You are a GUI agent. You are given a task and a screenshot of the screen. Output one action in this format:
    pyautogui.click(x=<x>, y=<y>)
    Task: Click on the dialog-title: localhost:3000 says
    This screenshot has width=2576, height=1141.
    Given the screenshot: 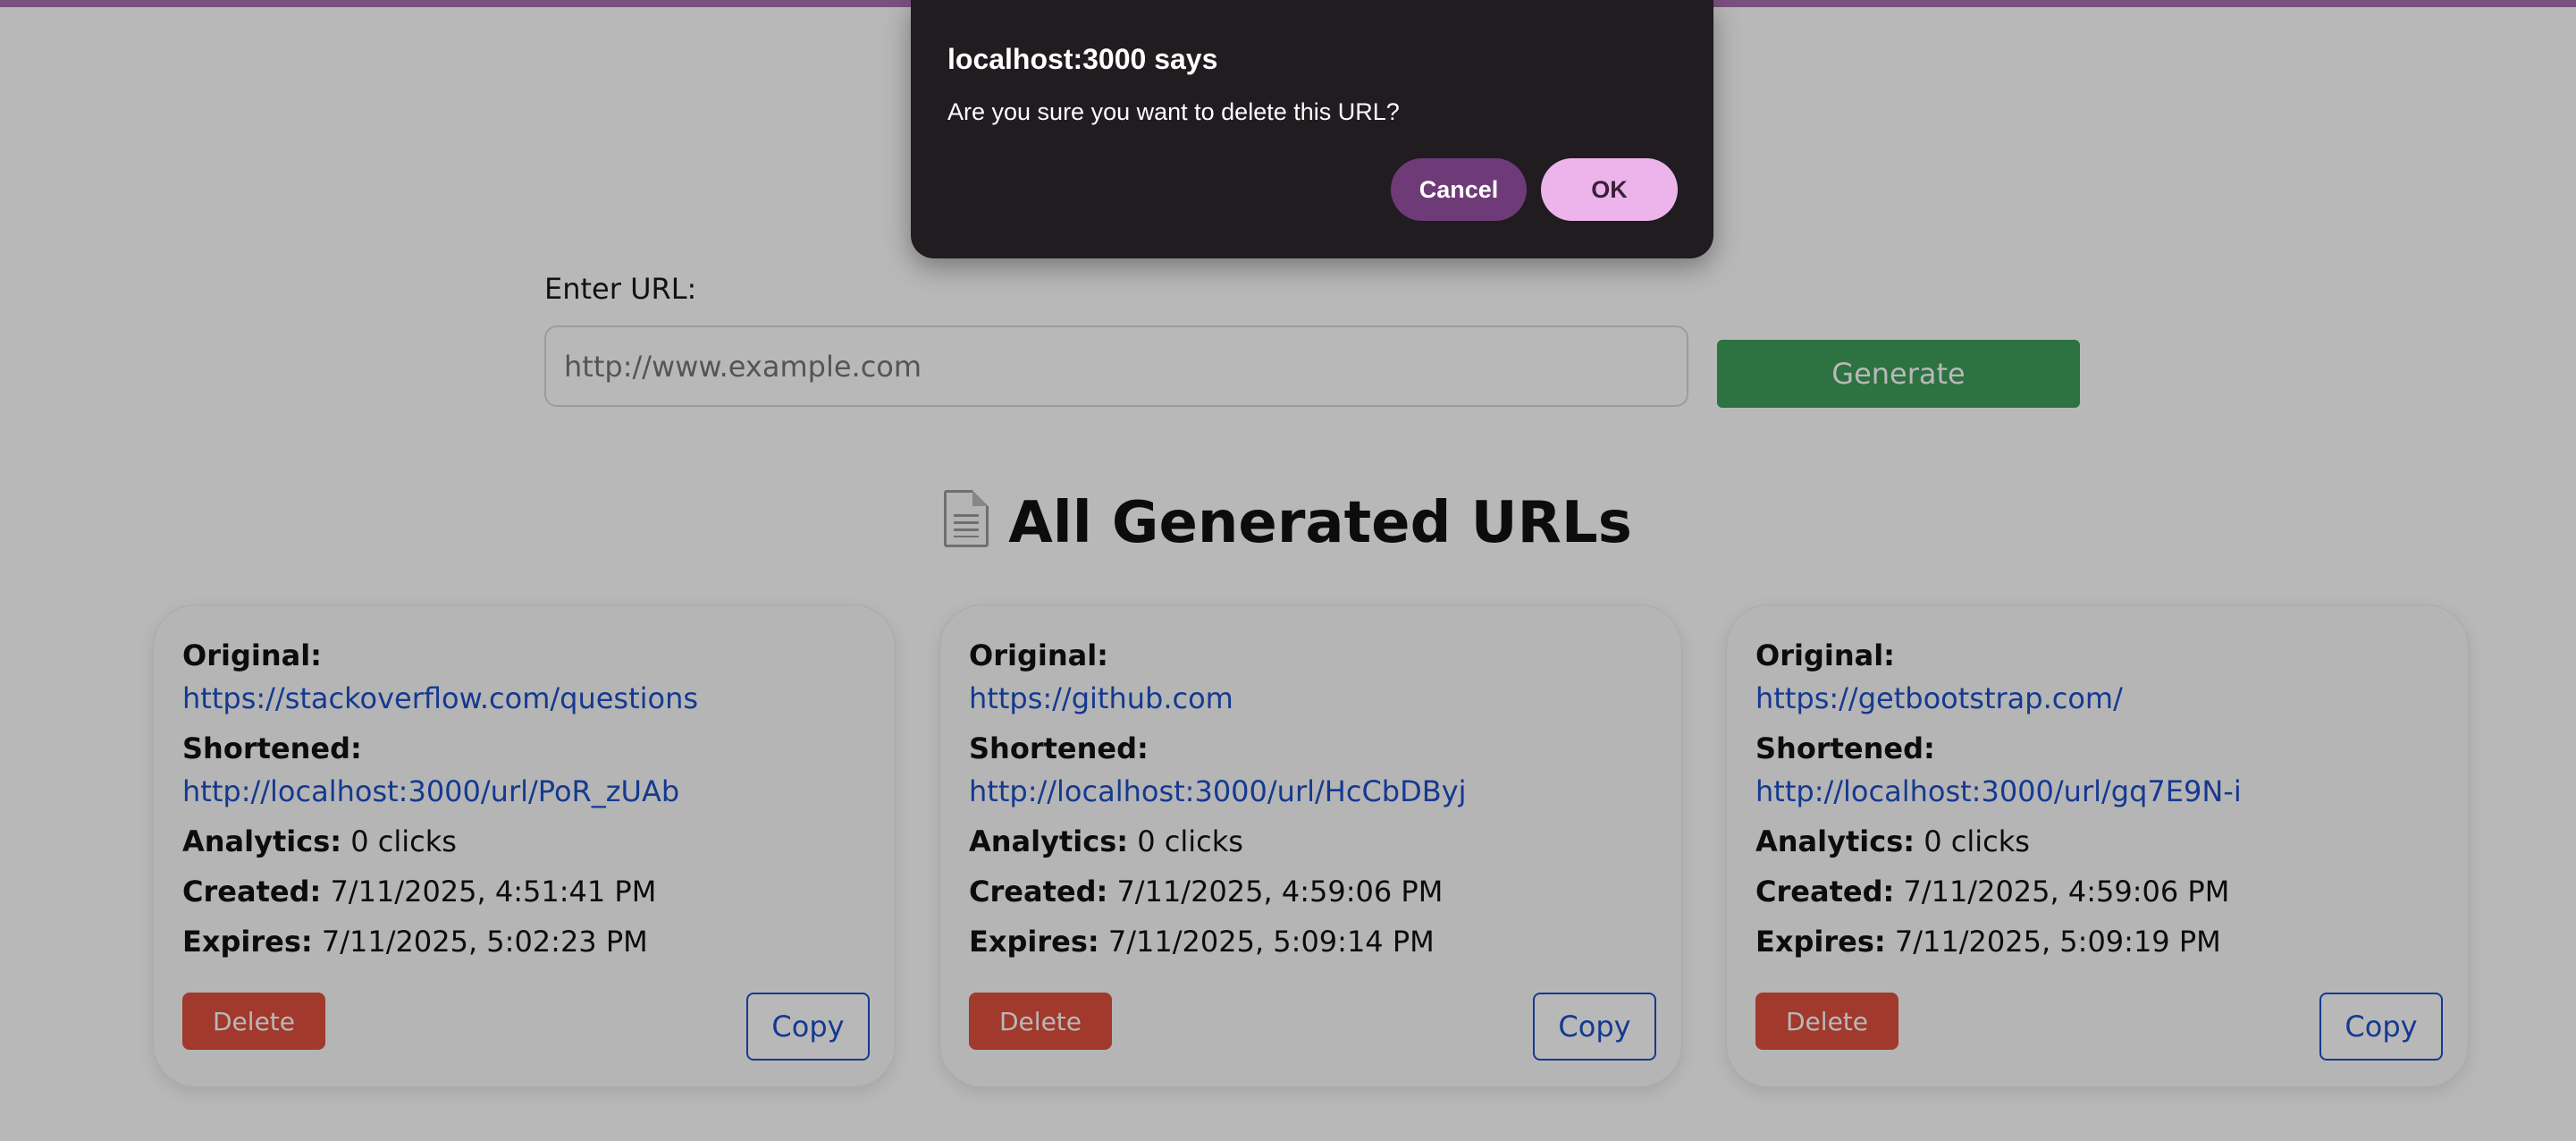 What is the action you would take?
    pyautogui.click(x=1083, y=59)
    